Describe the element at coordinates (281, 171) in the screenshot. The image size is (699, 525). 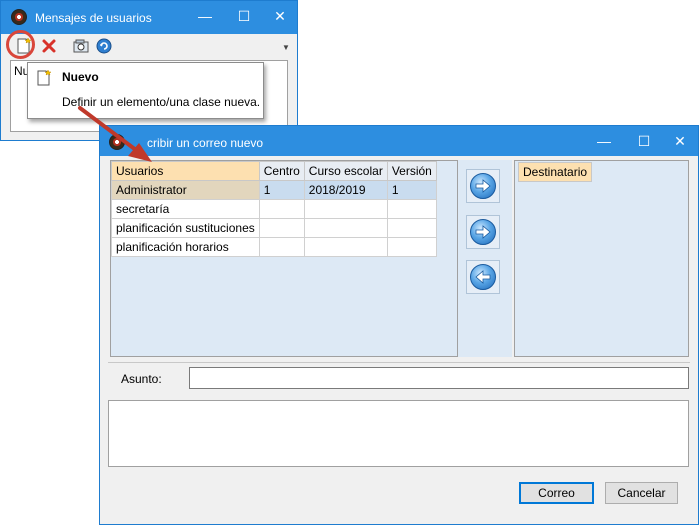
I see `col-centro: Centro` at that location.